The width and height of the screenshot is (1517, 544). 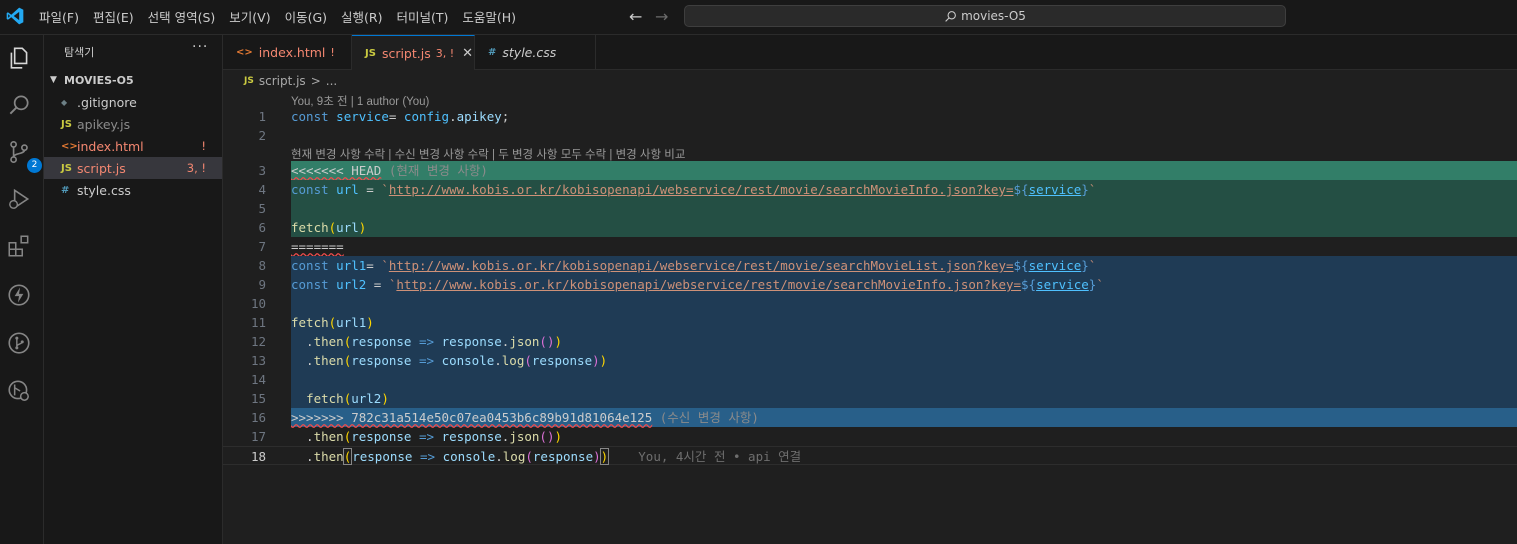 I want to click on code-text: <<<<<<< HEAD (현재 변경 사항), so click(x=389, y=170).